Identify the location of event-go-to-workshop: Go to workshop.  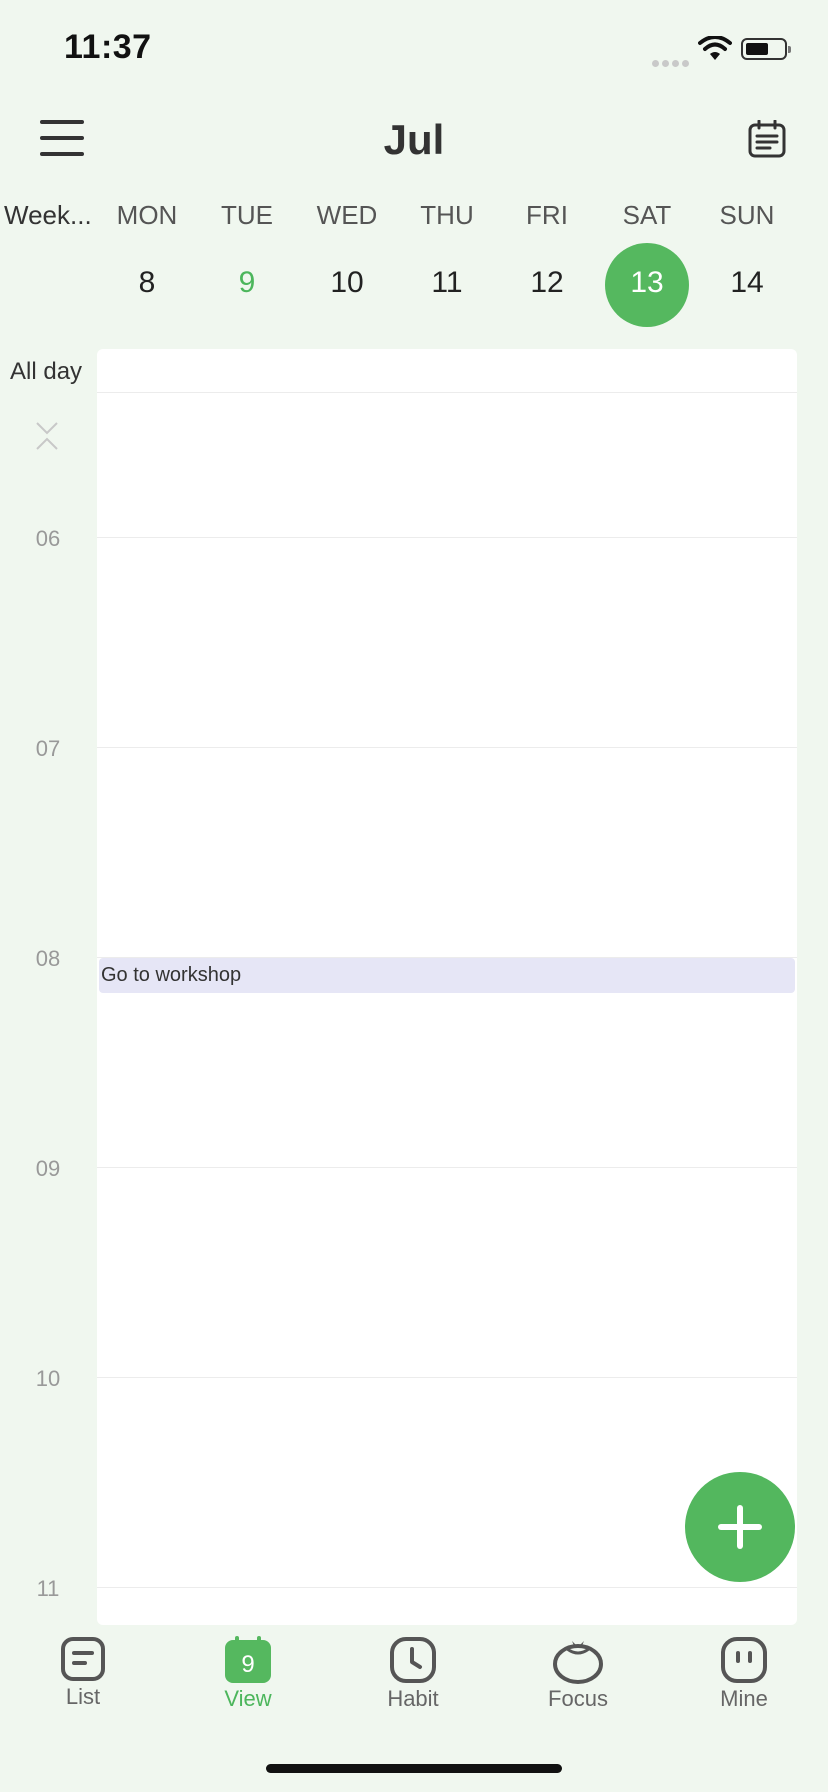
(447, 975).